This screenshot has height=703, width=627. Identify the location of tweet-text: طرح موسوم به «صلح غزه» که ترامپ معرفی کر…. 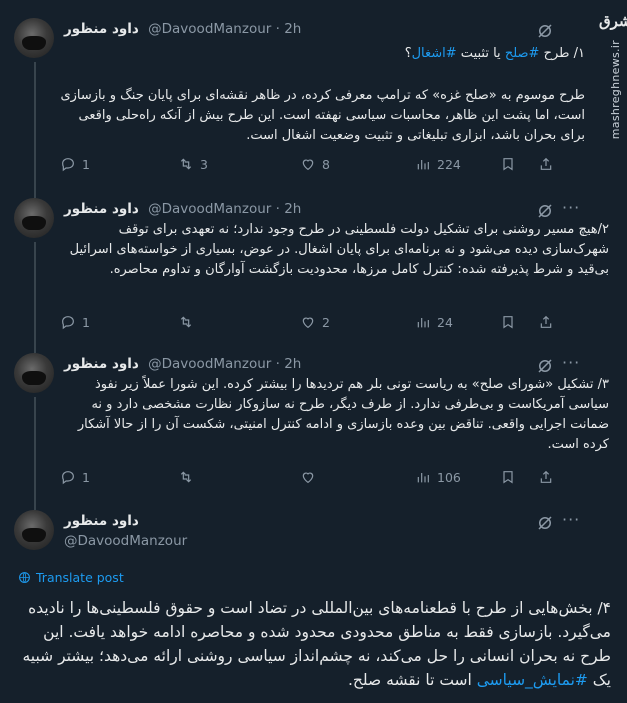
(322, 115).